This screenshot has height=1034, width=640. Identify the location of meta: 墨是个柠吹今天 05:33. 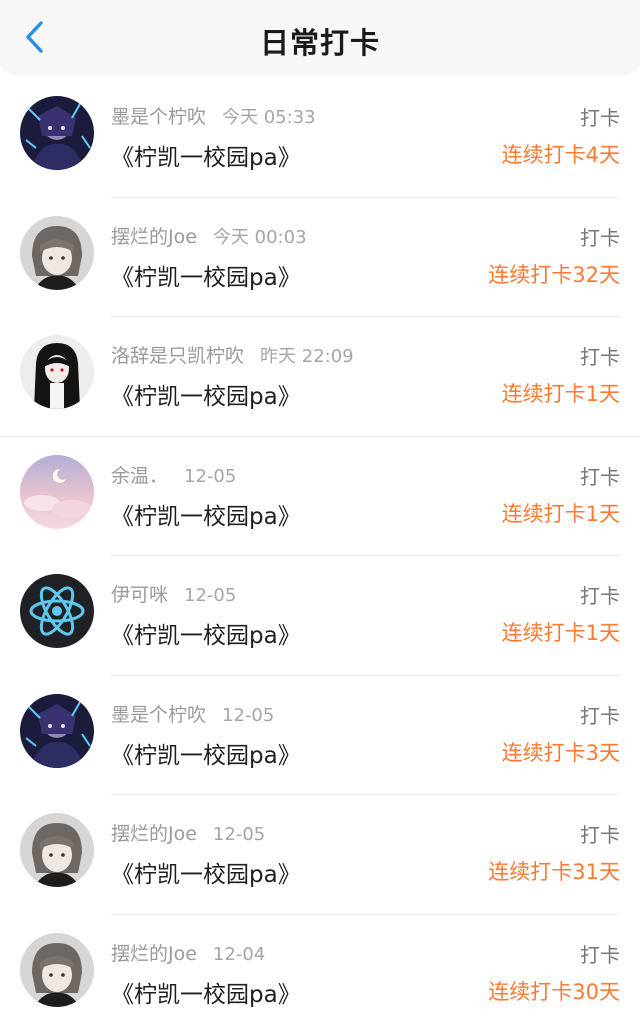
(213, 115).